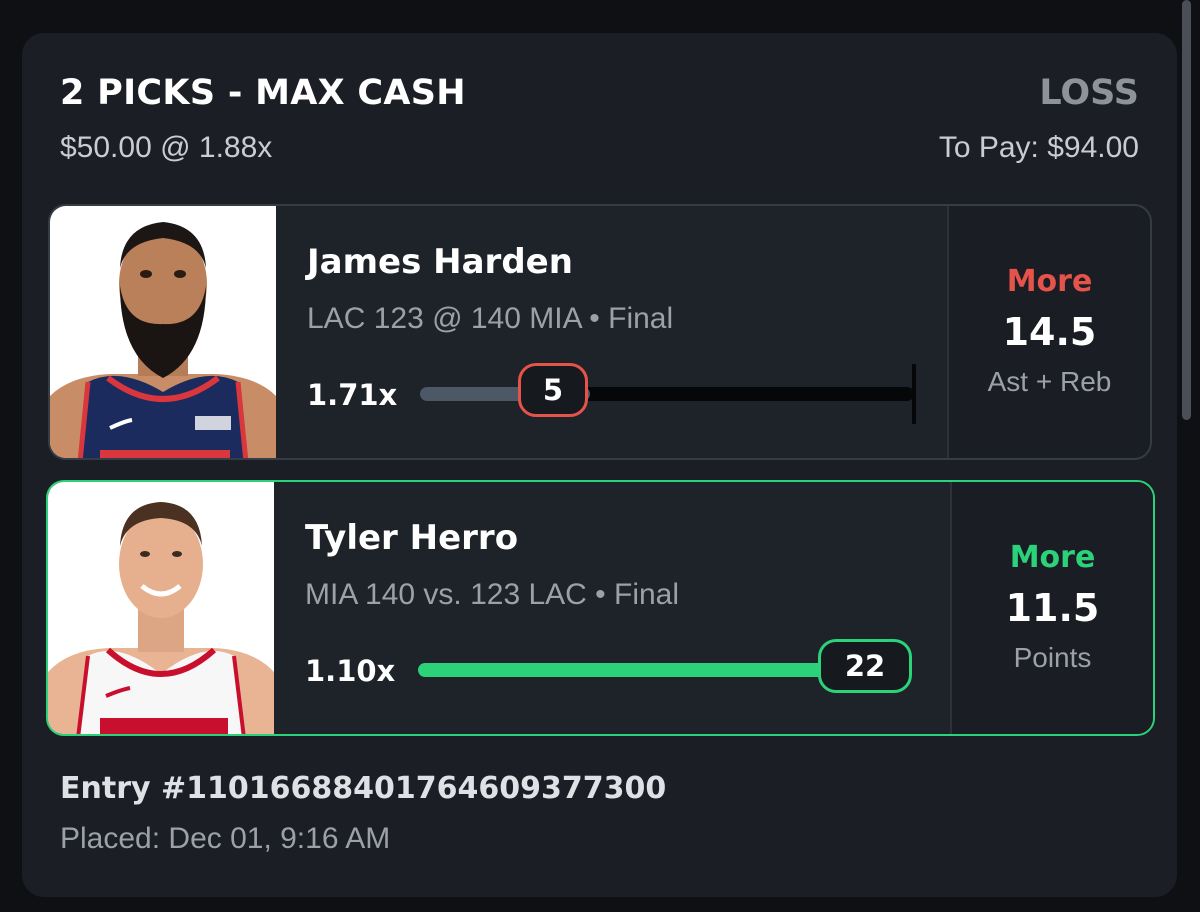 Image resolution: width=1200 pixels, height=912 pixels. I want to click on pick-multiplier: 1.10x, so click(350, 671).